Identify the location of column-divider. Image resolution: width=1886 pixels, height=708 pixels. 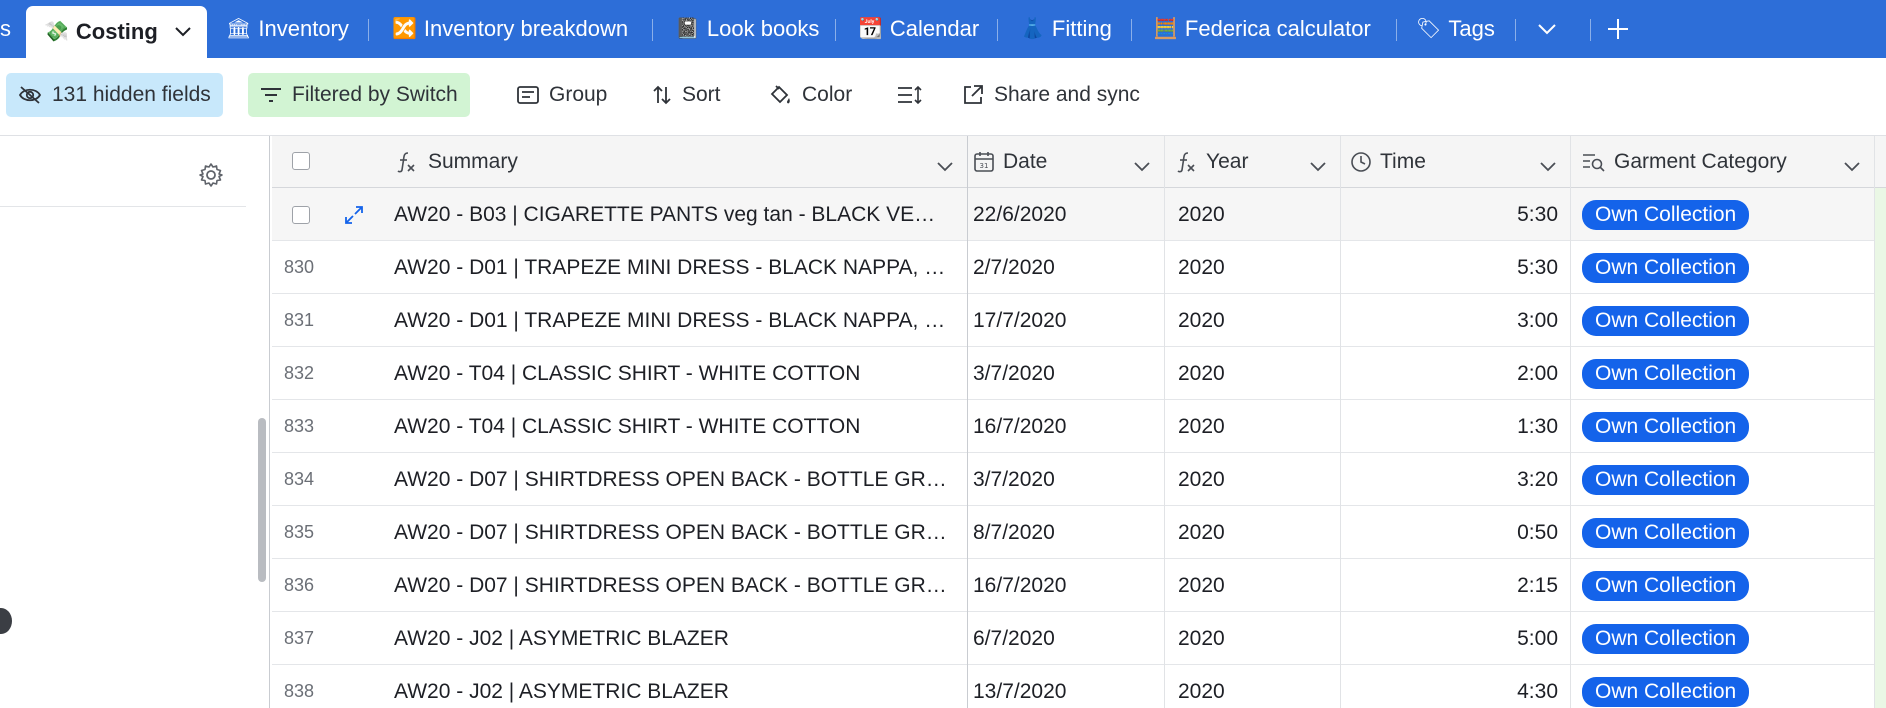
(967, 422).